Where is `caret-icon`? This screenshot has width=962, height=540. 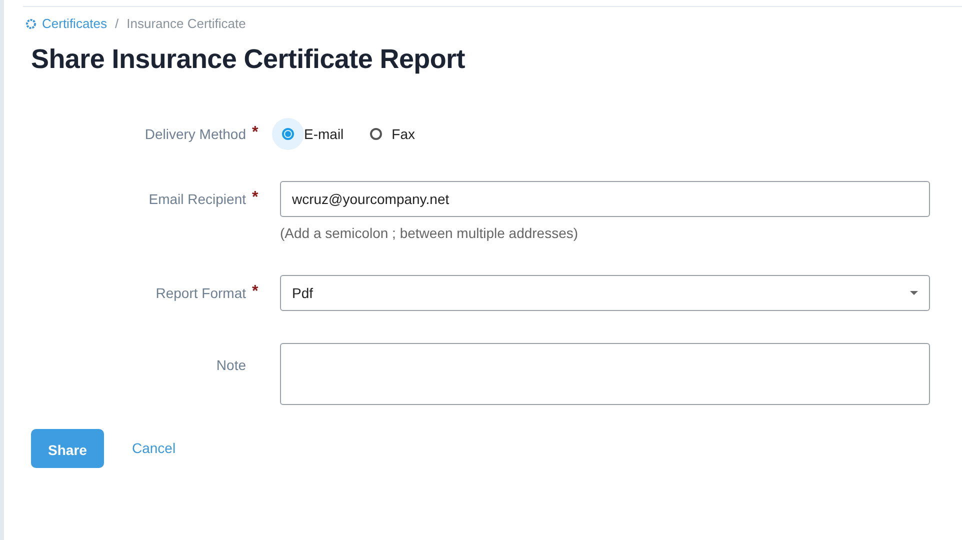
caret-icon is located at coordinates (914, 293).